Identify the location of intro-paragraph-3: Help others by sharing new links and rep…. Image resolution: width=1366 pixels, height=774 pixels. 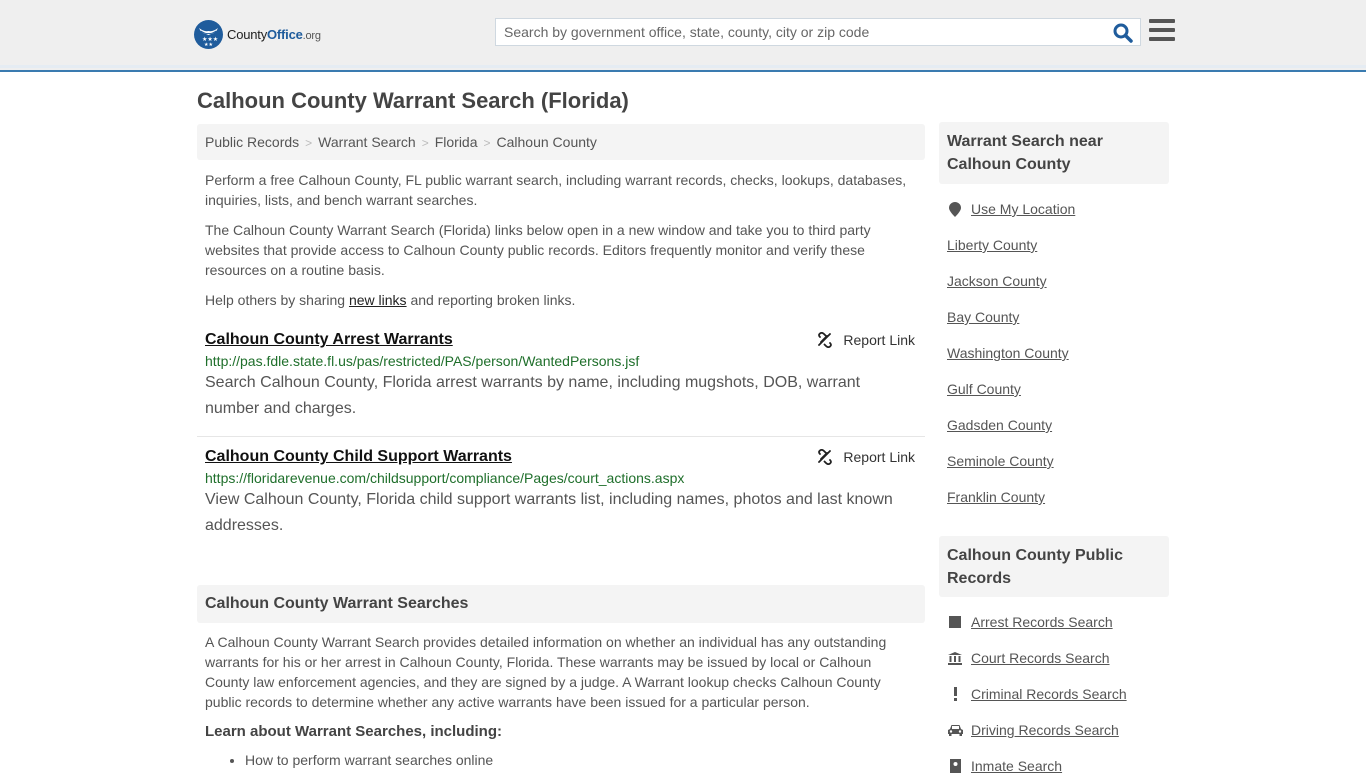
(390, 300).